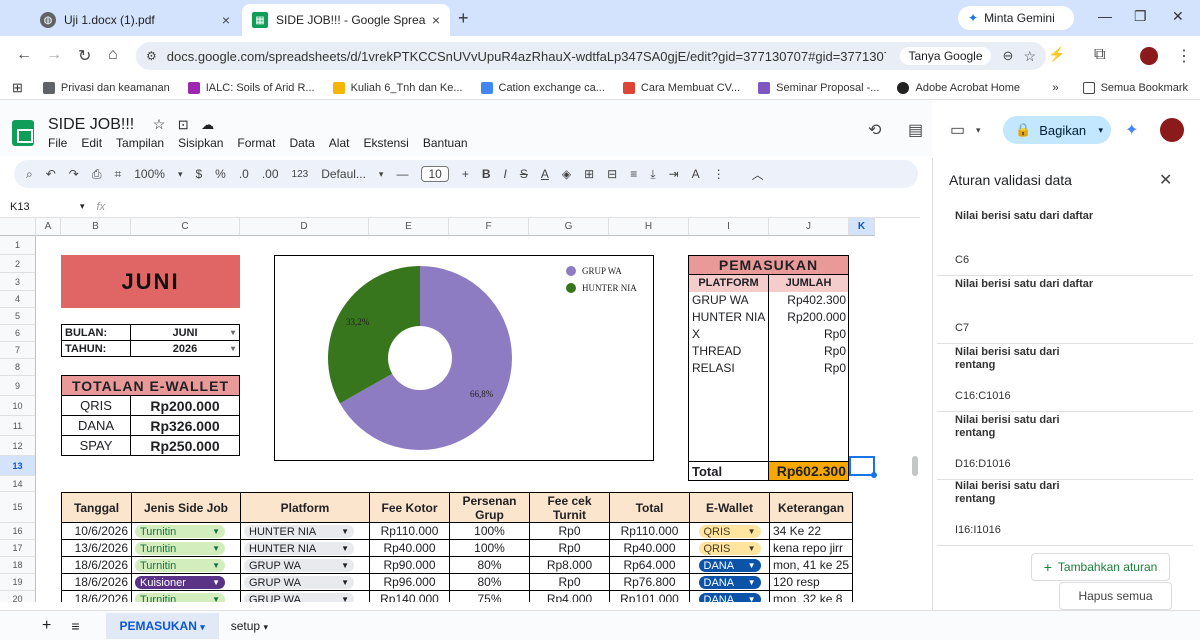 The width and height of the screenshot is (1200, 640). What do you see at coordinates (244, 174) in the screenshot?
I see `decrease-decimal-button: .0` at bounding box center [244, 174].